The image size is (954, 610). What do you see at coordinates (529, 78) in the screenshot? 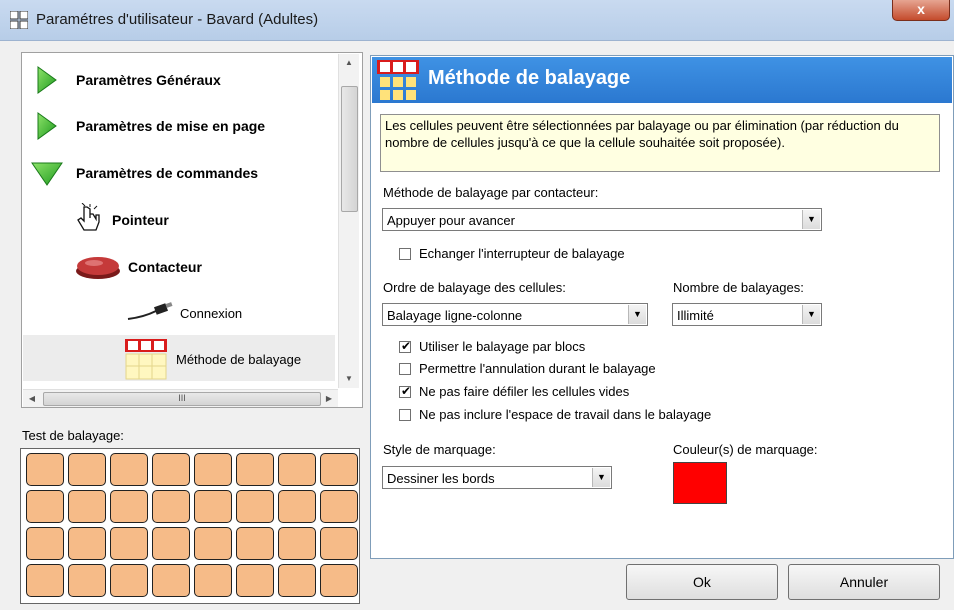
I see `panel-title: Méthode de balayage` at bounding box center [529, 78].